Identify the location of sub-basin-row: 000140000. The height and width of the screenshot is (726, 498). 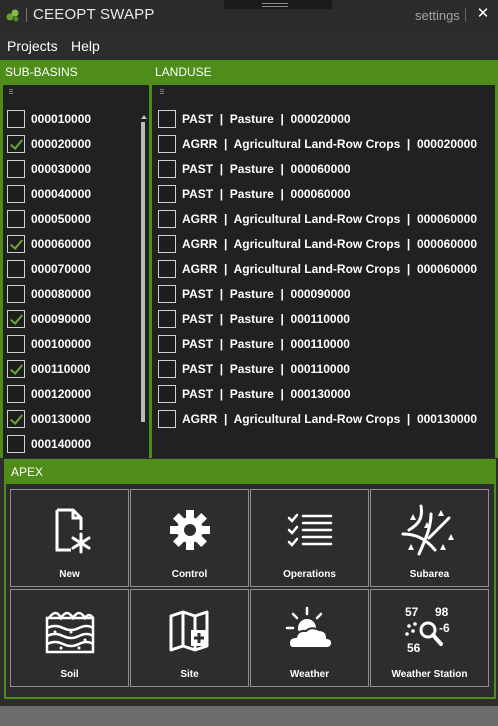
(74, 444).